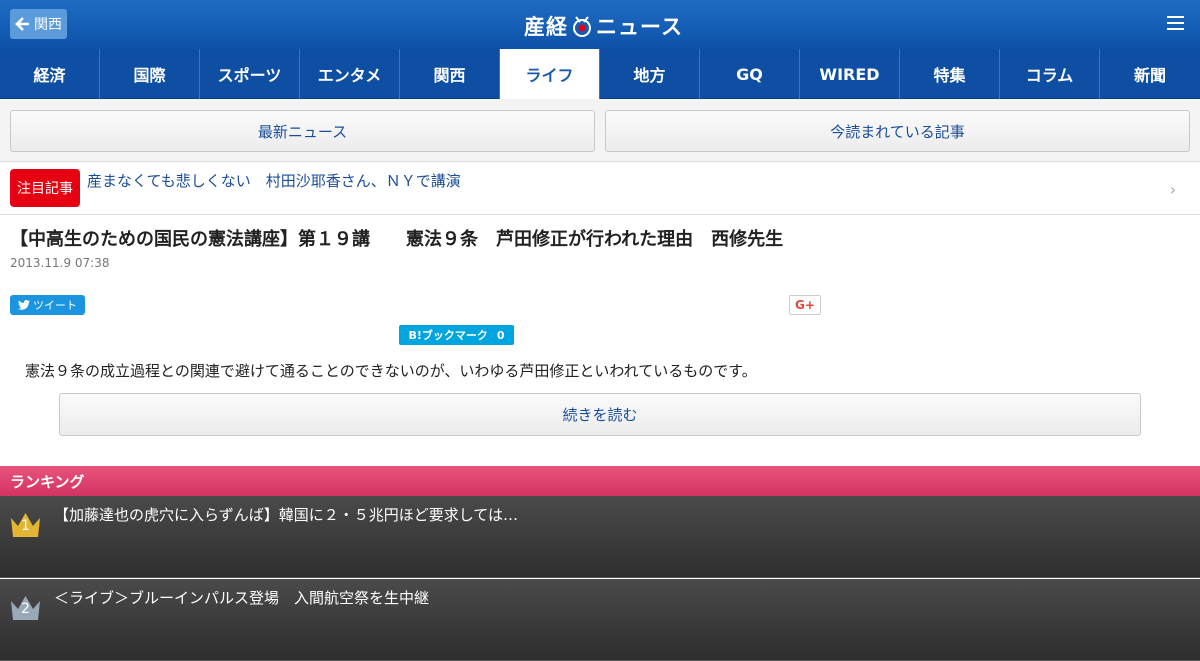  What do you see at coordinates (55, 305) in the screenshot?
I see `tweet-label: ツイート` at bounding box center [55, 305].